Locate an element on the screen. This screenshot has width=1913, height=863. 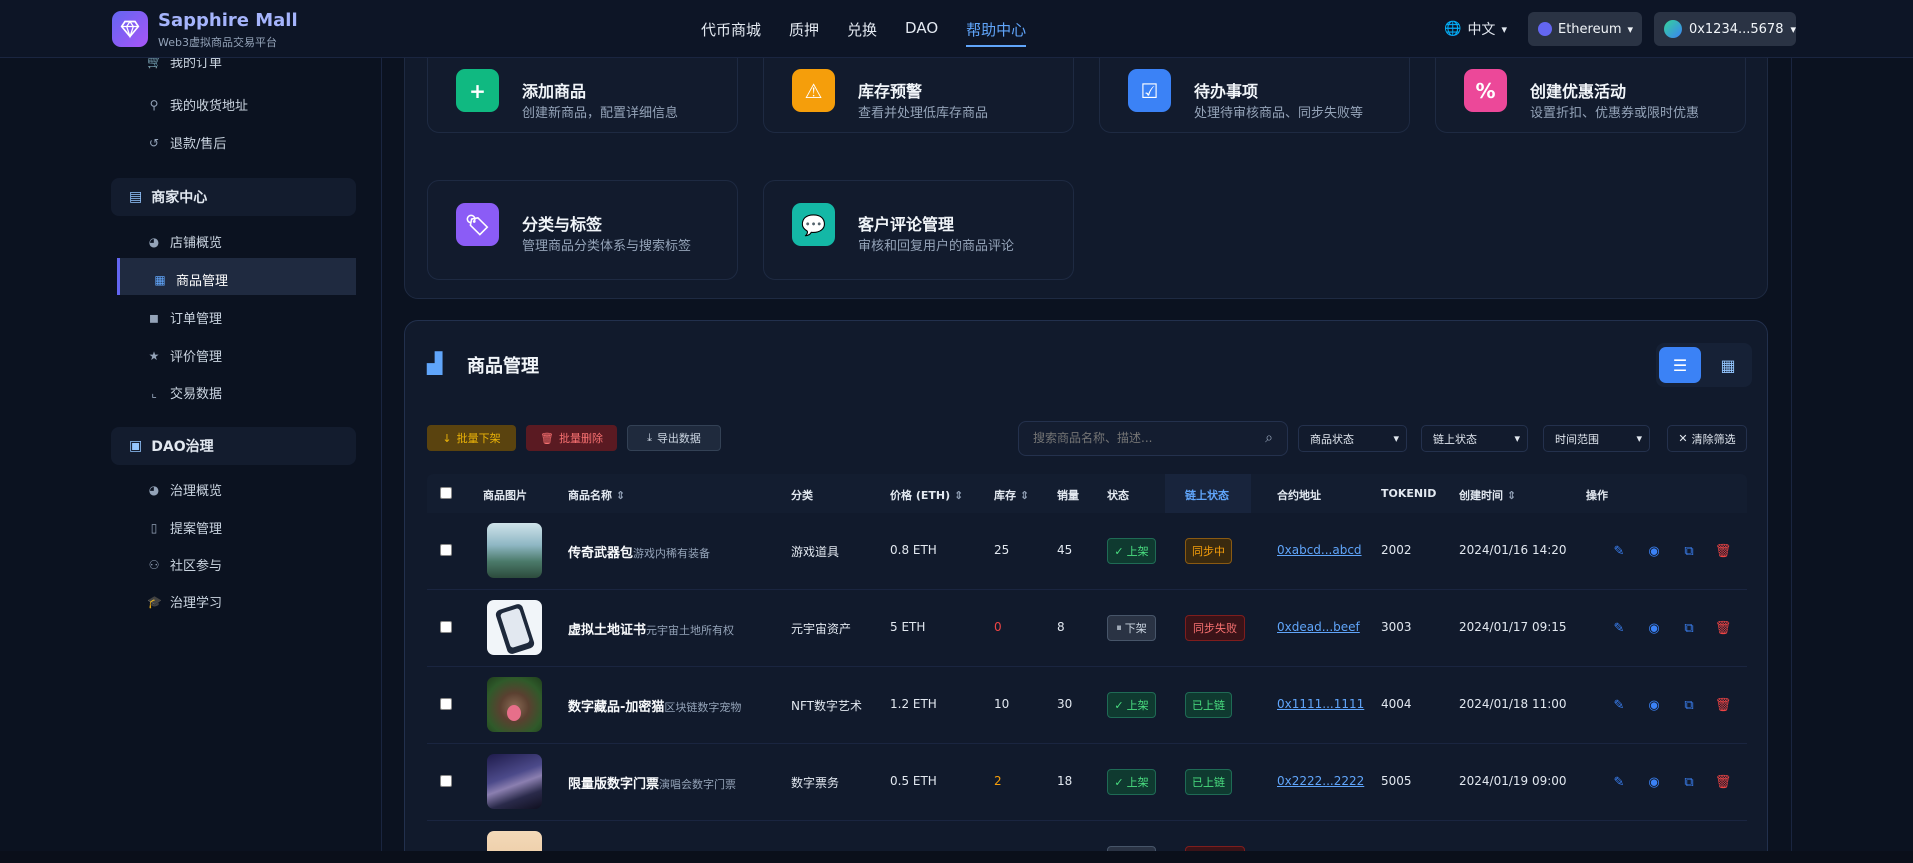
product-name-cell: 限量版数字门票演唱会数字门票 is located at coordinates (652, 782).